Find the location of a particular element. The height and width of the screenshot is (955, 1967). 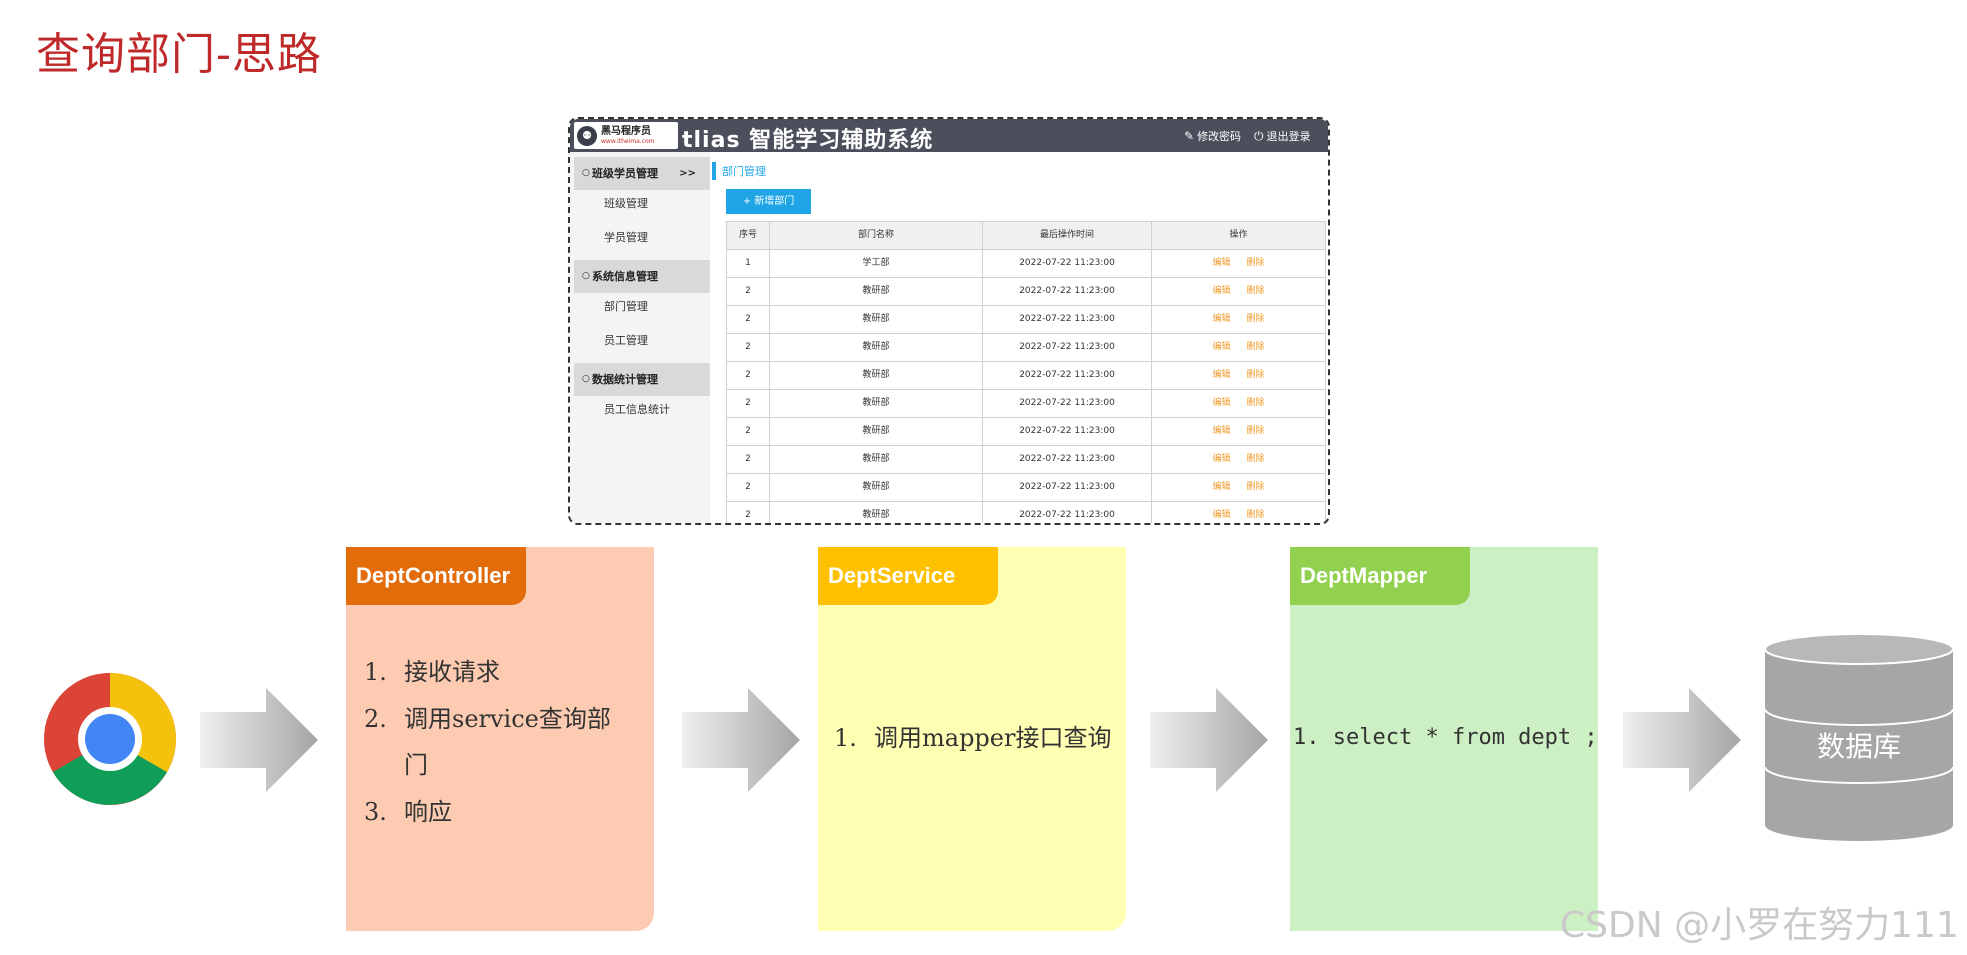

table-header-cell: 最后操作时间 is located at coordinates (1066, 235).